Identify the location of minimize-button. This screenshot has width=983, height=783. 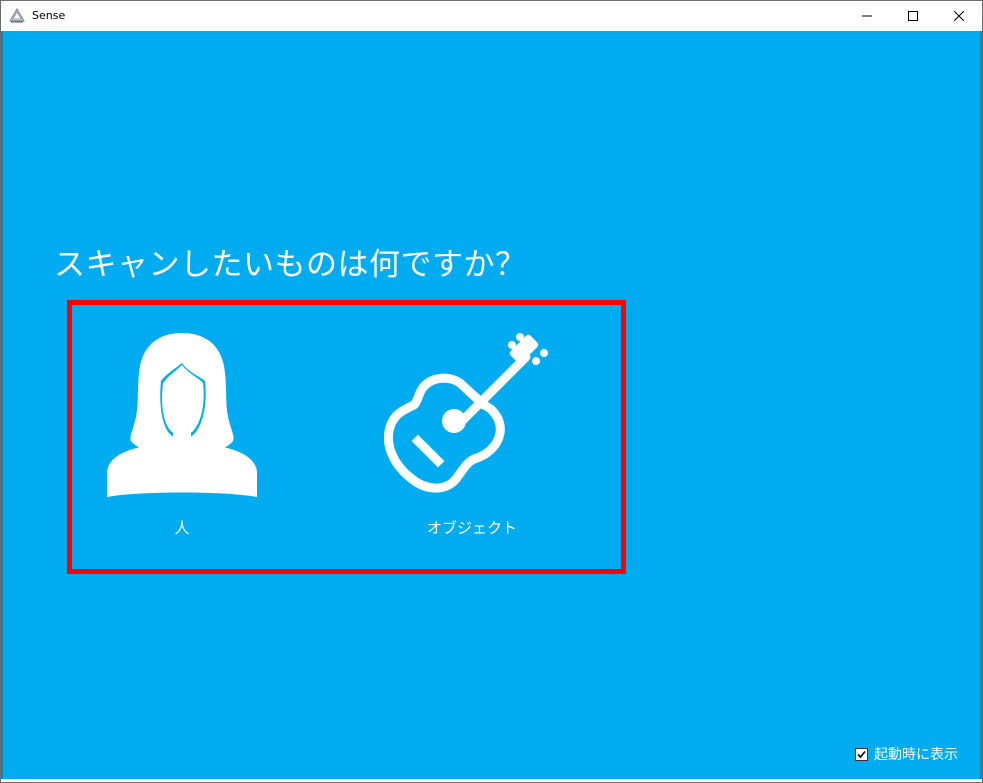
(867, 16).